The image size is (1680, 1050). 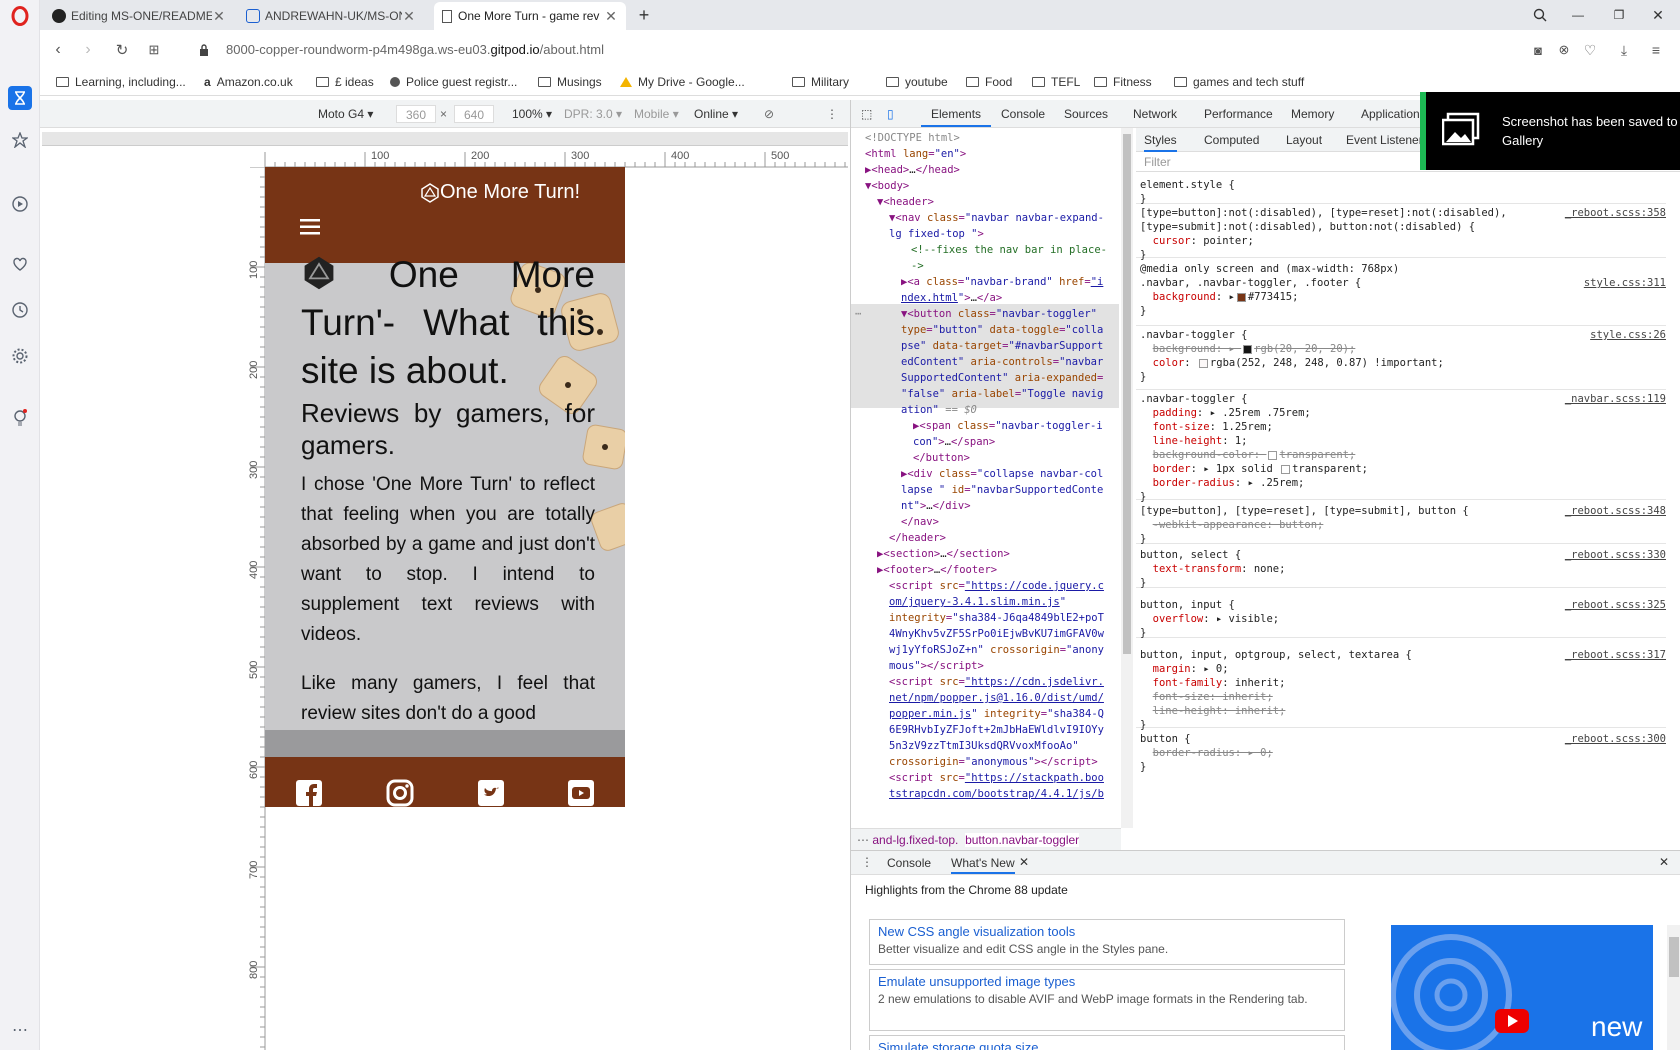 What do you see at coordinates (1387, 140) in the screenshot?
I see `subtab-event-listeners: Event Listeners` at bounding box center [1387, 140].